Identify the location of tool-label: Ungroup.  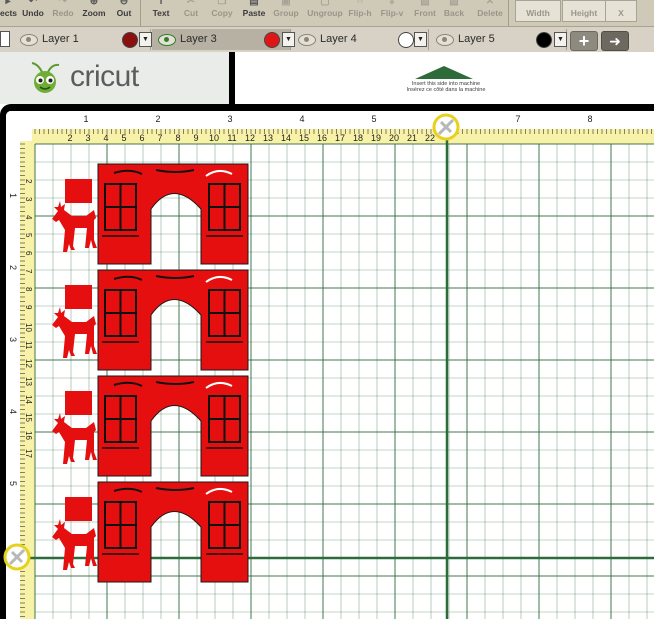
(325, 13).